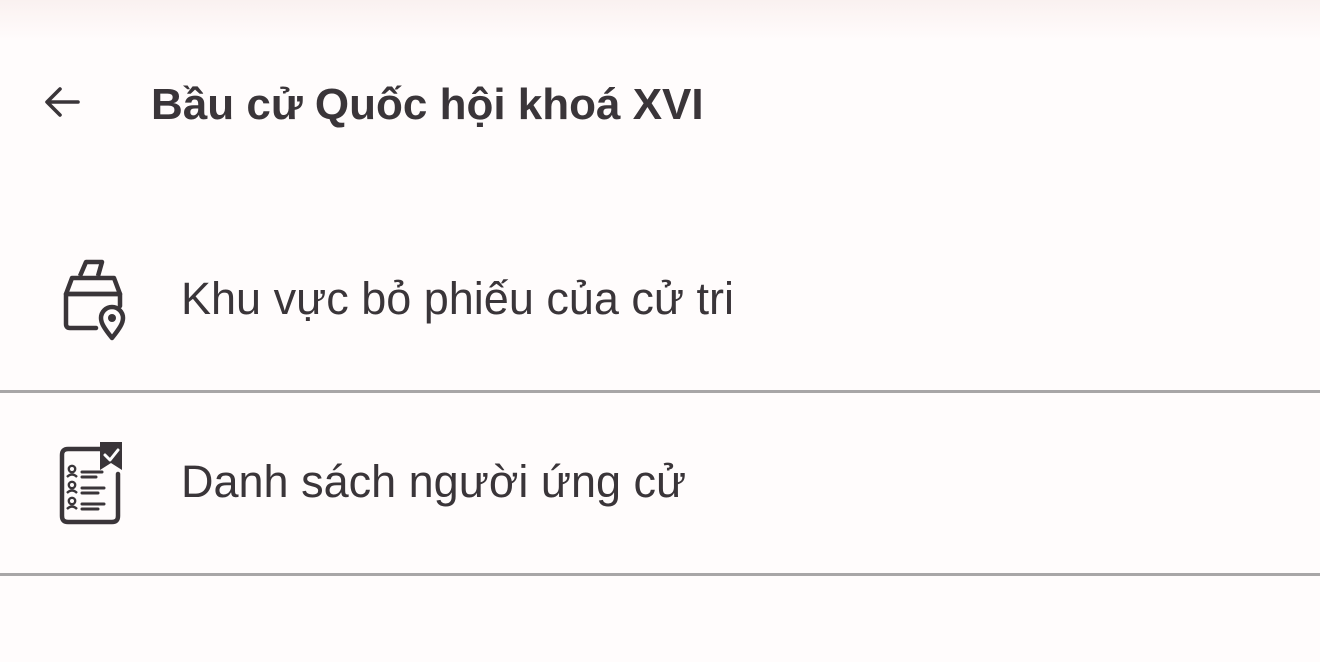  I want to click on menu-item-label: Khu vực bỏ phiếu của cử tri, so click(458, 298).